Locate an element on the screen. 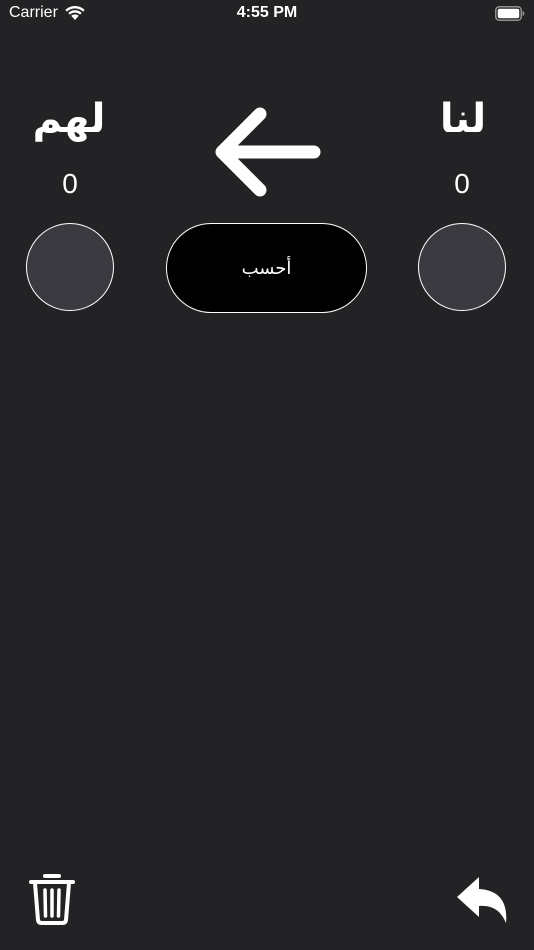 The height and width of the screenshot is (950, 534). team-them-label: لهم is located at coordinates (69, 119).